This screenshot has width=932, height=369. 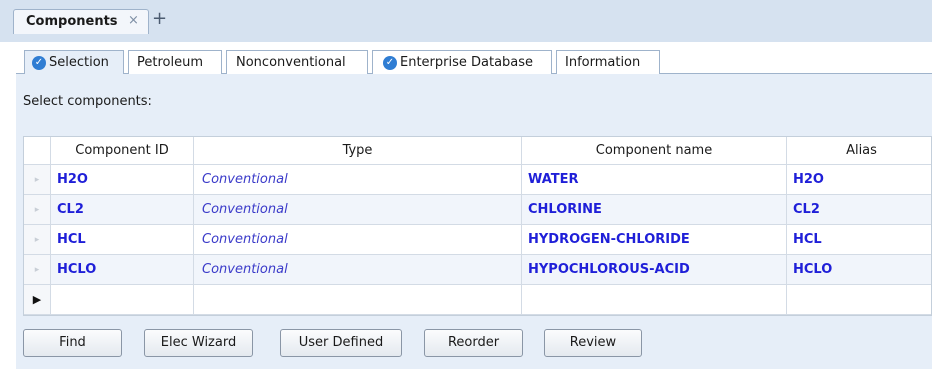 I want to click on cell-component-id: HCLO, so click(x=122, y=270).